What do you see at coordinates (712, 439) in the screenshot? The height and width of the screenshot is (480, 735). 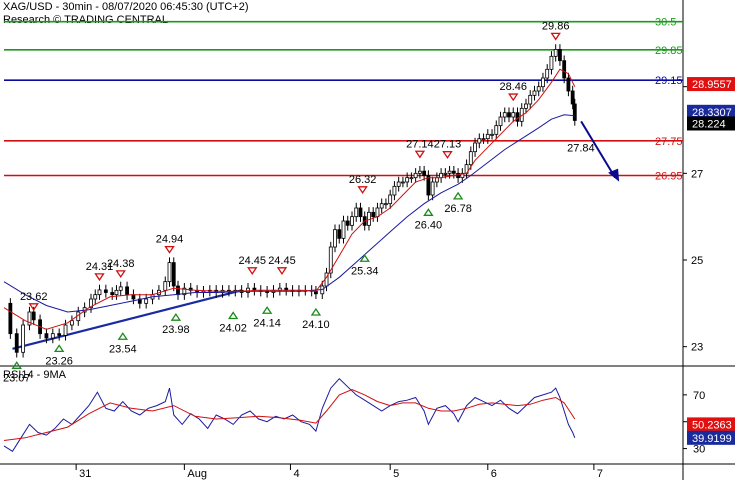 I see `rsi-tag-label-1: 39.9199` at bounding box center [712, 439].